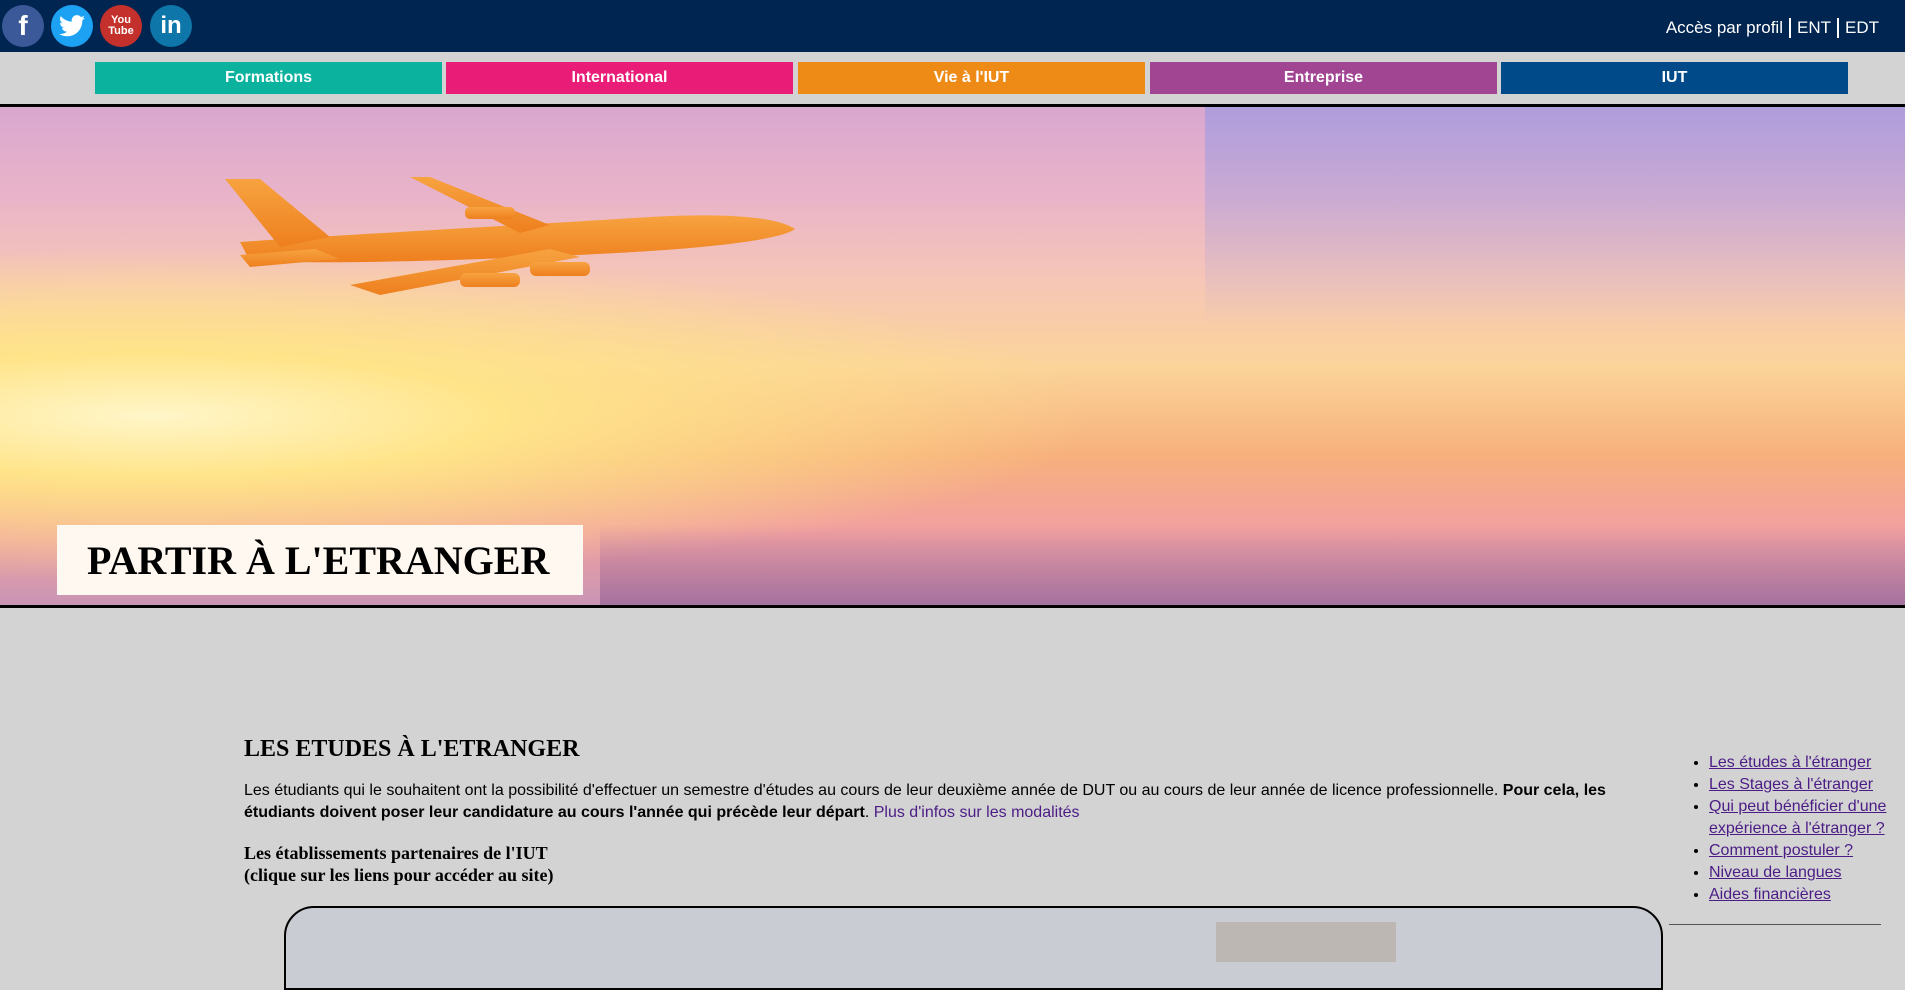 The image size is (1905, 990). What do you see at coordinates (121, 31) in the screenshot?
I see `youtube-label-2: Tube` at bounding box center [121, 31].